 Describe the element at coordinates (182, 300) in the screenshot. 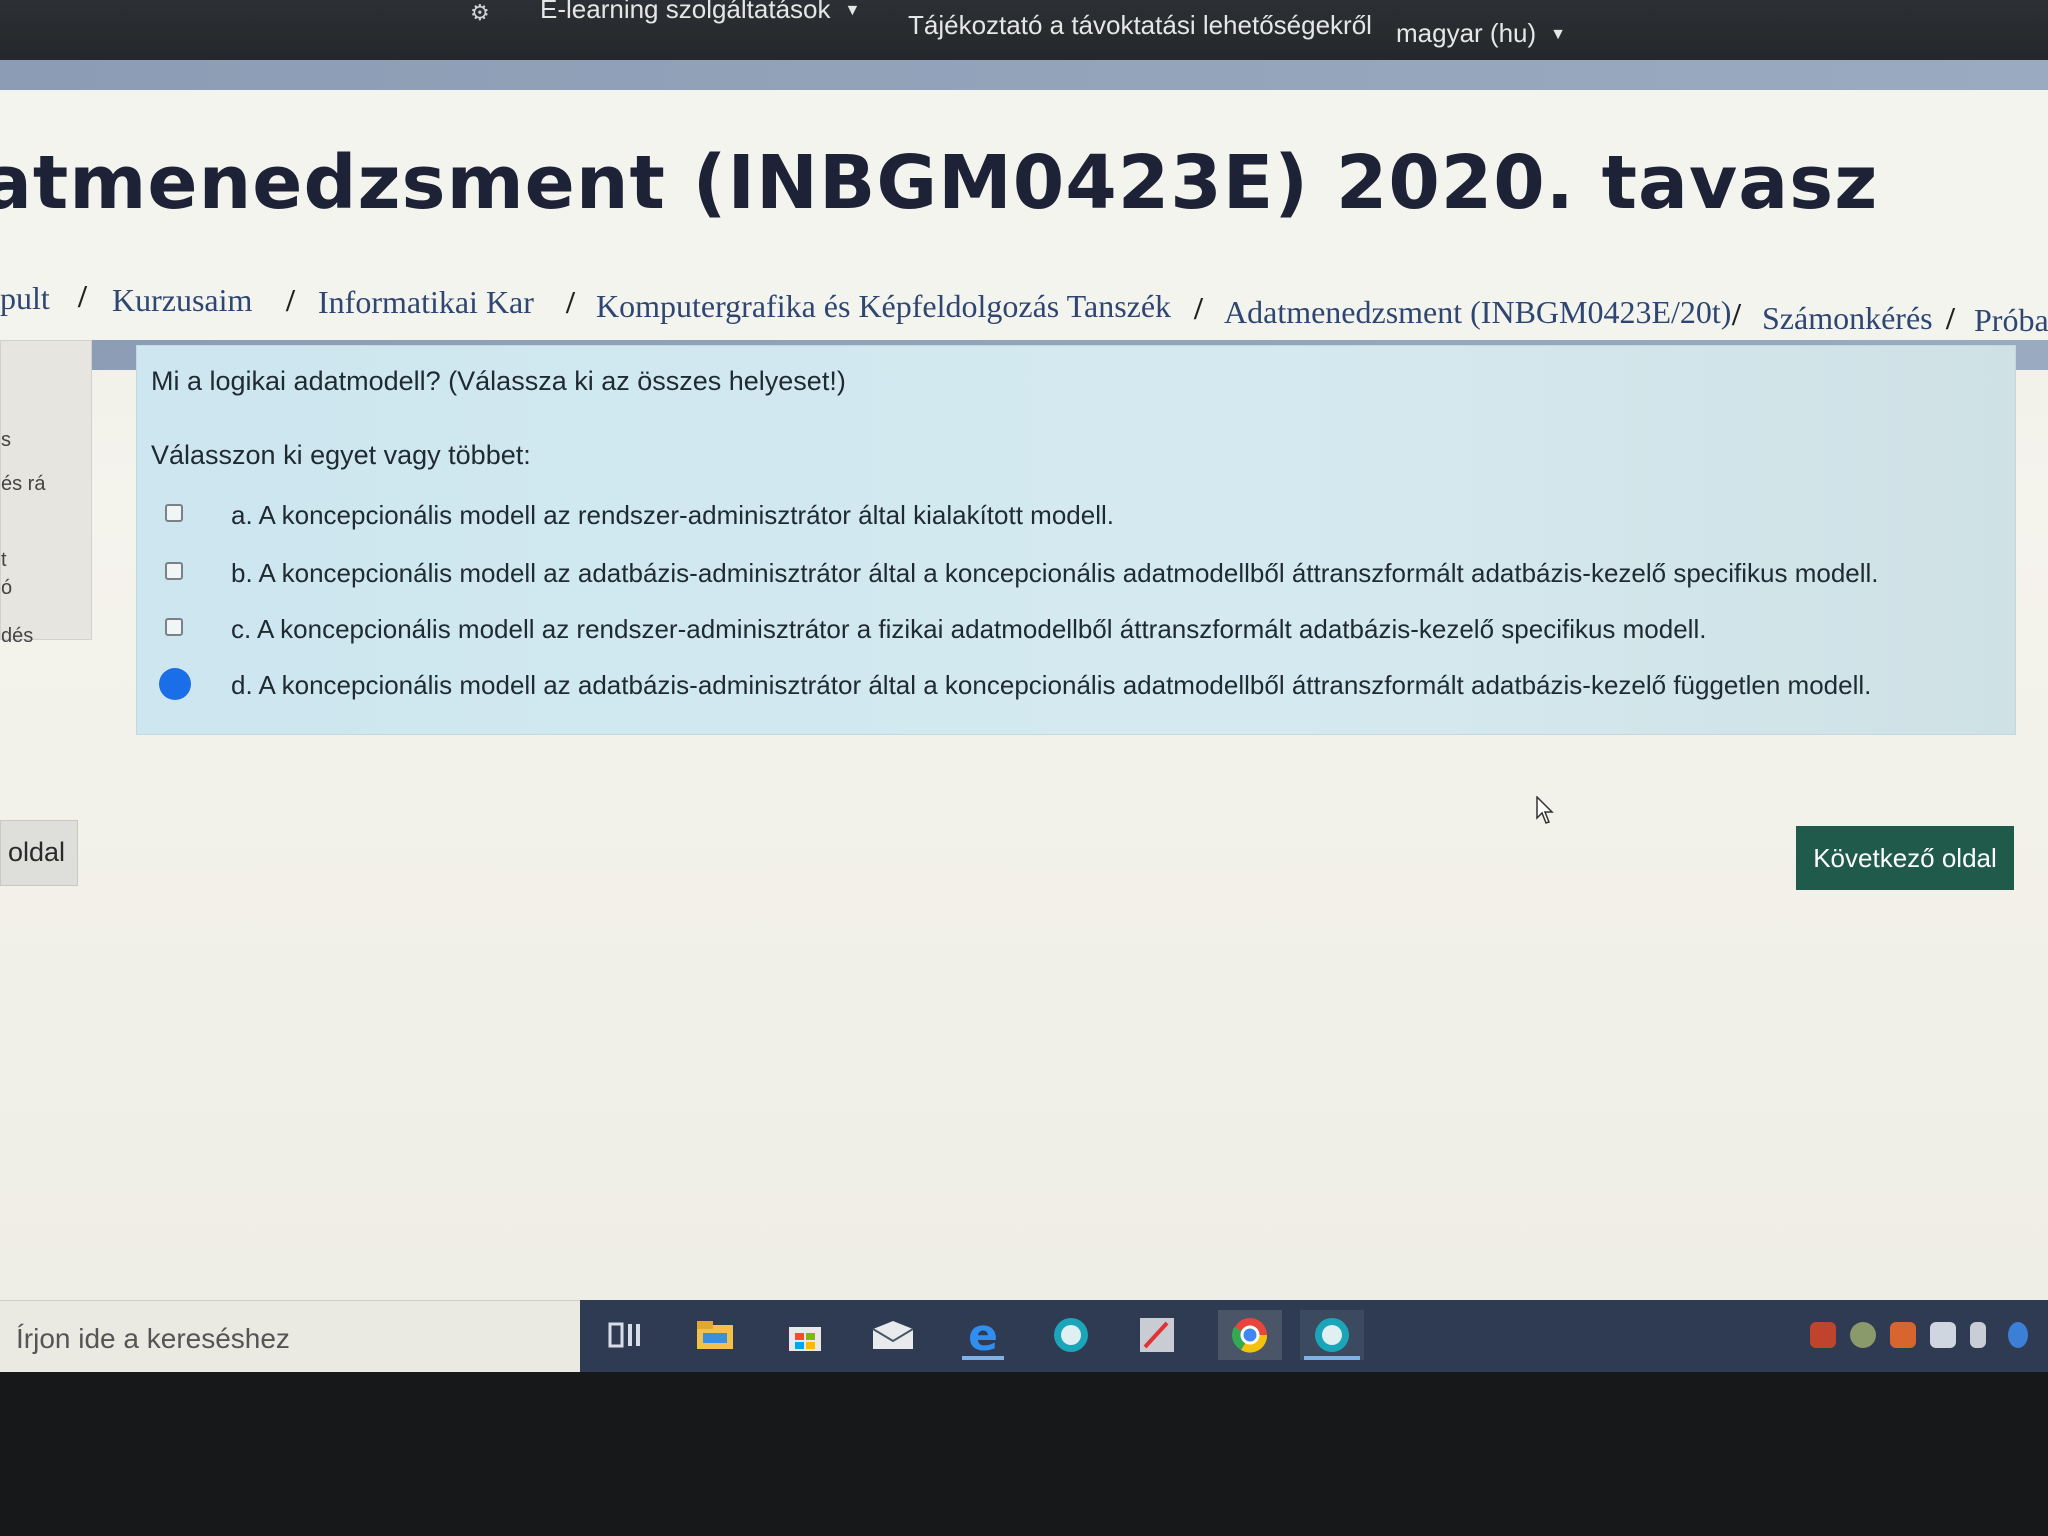

I see `breadcrumb-my-courses: Kurzusaim` at that location.